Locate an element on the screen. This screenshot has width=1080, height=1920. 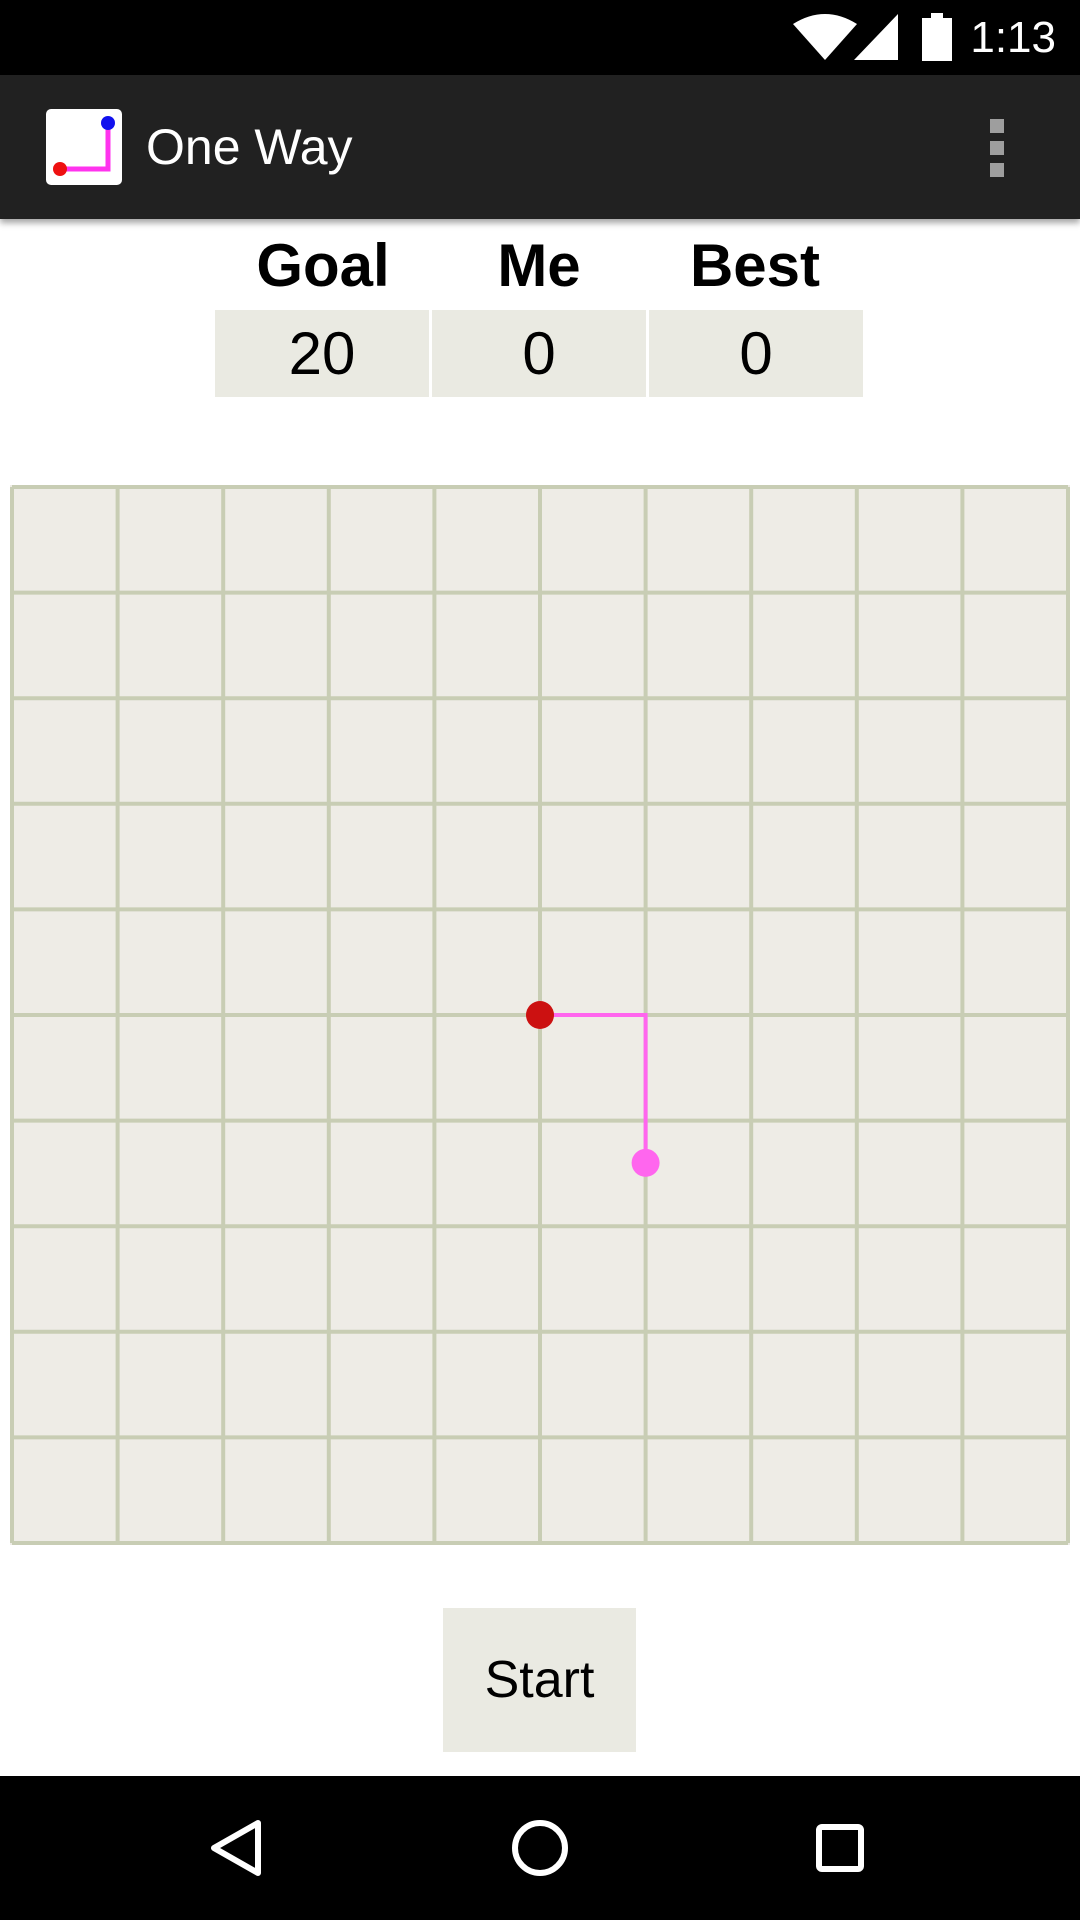
start-point is located at coordinates (540, 1015).